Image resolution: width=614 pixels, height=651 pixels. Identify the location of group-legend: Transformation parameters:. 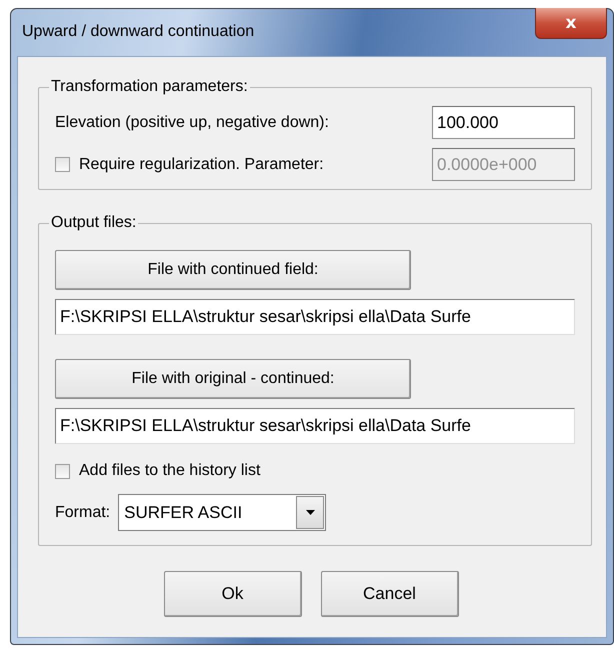
(149, 87).